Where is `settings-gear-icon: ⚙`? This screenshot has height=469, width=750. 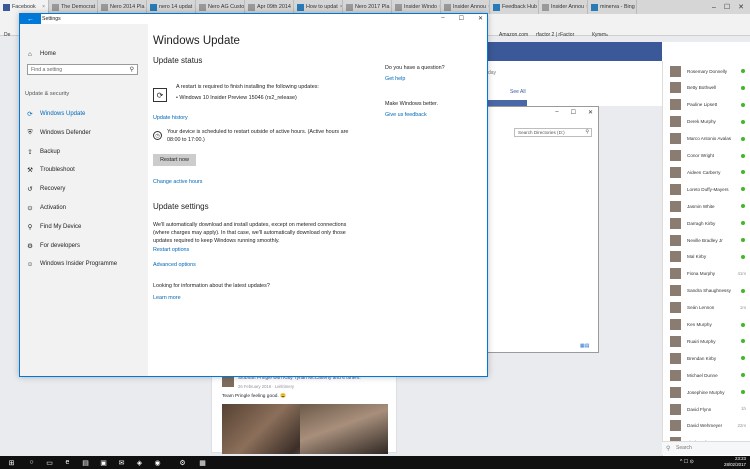
settings-gear-icon: ⚙ is located at coordinates (182, 462).